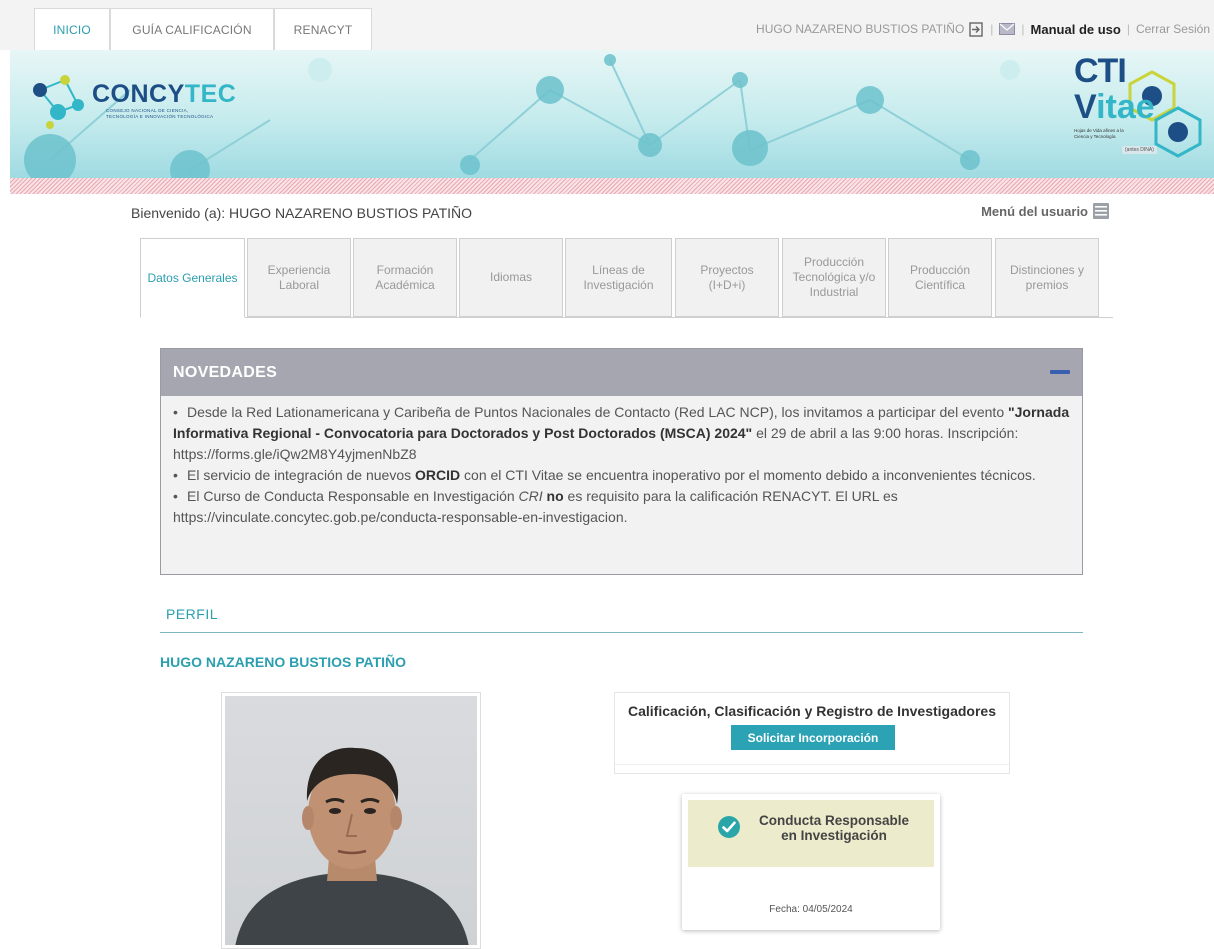  I want to click on conduct-date: Fecha: 04/05/2024, so click(811, 909).